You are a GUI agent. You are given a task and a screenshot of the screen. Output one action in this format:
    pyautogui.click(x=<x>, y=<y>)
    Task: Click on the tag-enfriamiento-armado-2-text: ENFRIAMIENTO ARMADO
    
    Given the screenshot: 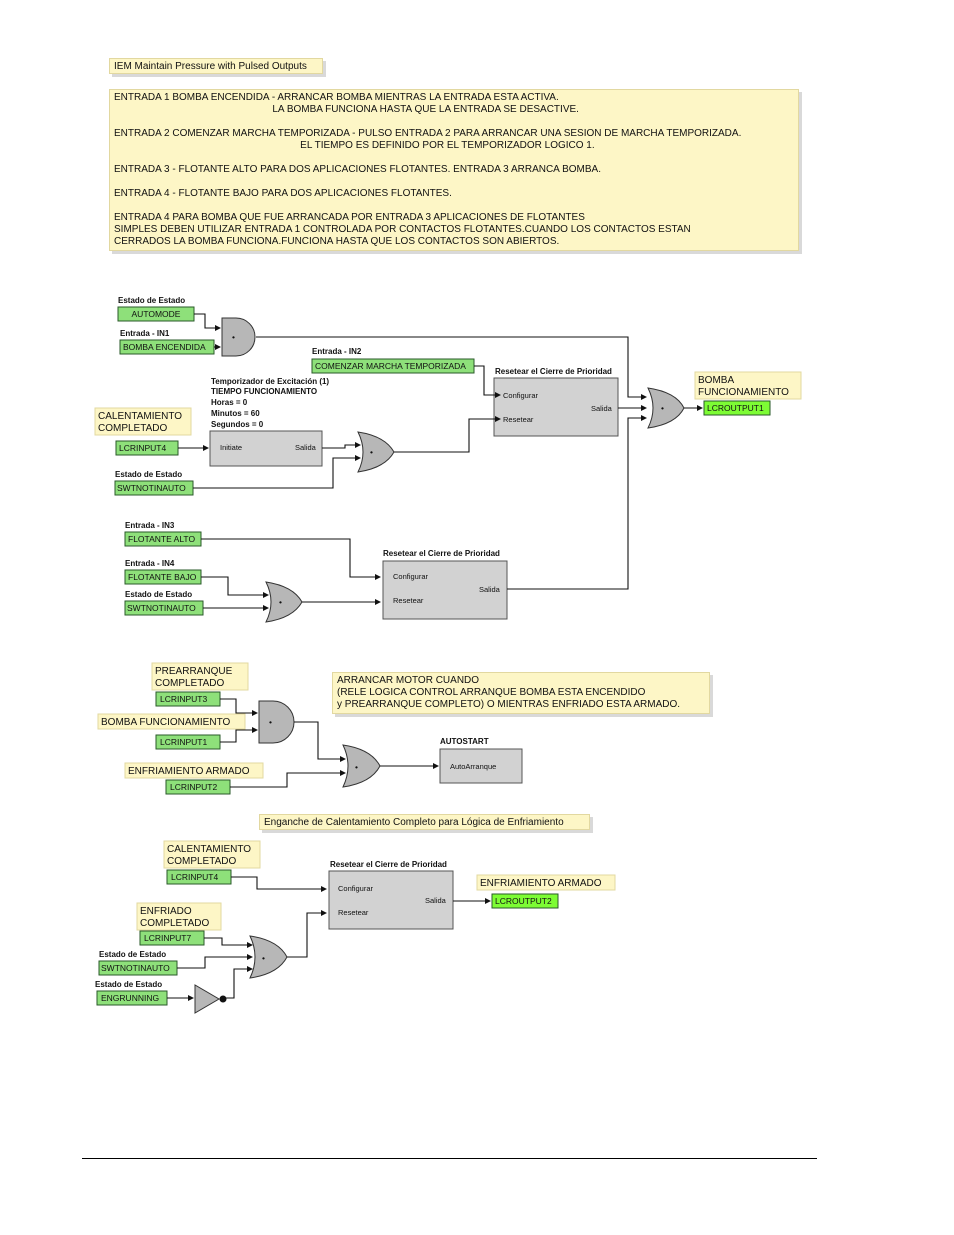 What is the action you would take?
    pyautogui.click(x=189, y=771)
    